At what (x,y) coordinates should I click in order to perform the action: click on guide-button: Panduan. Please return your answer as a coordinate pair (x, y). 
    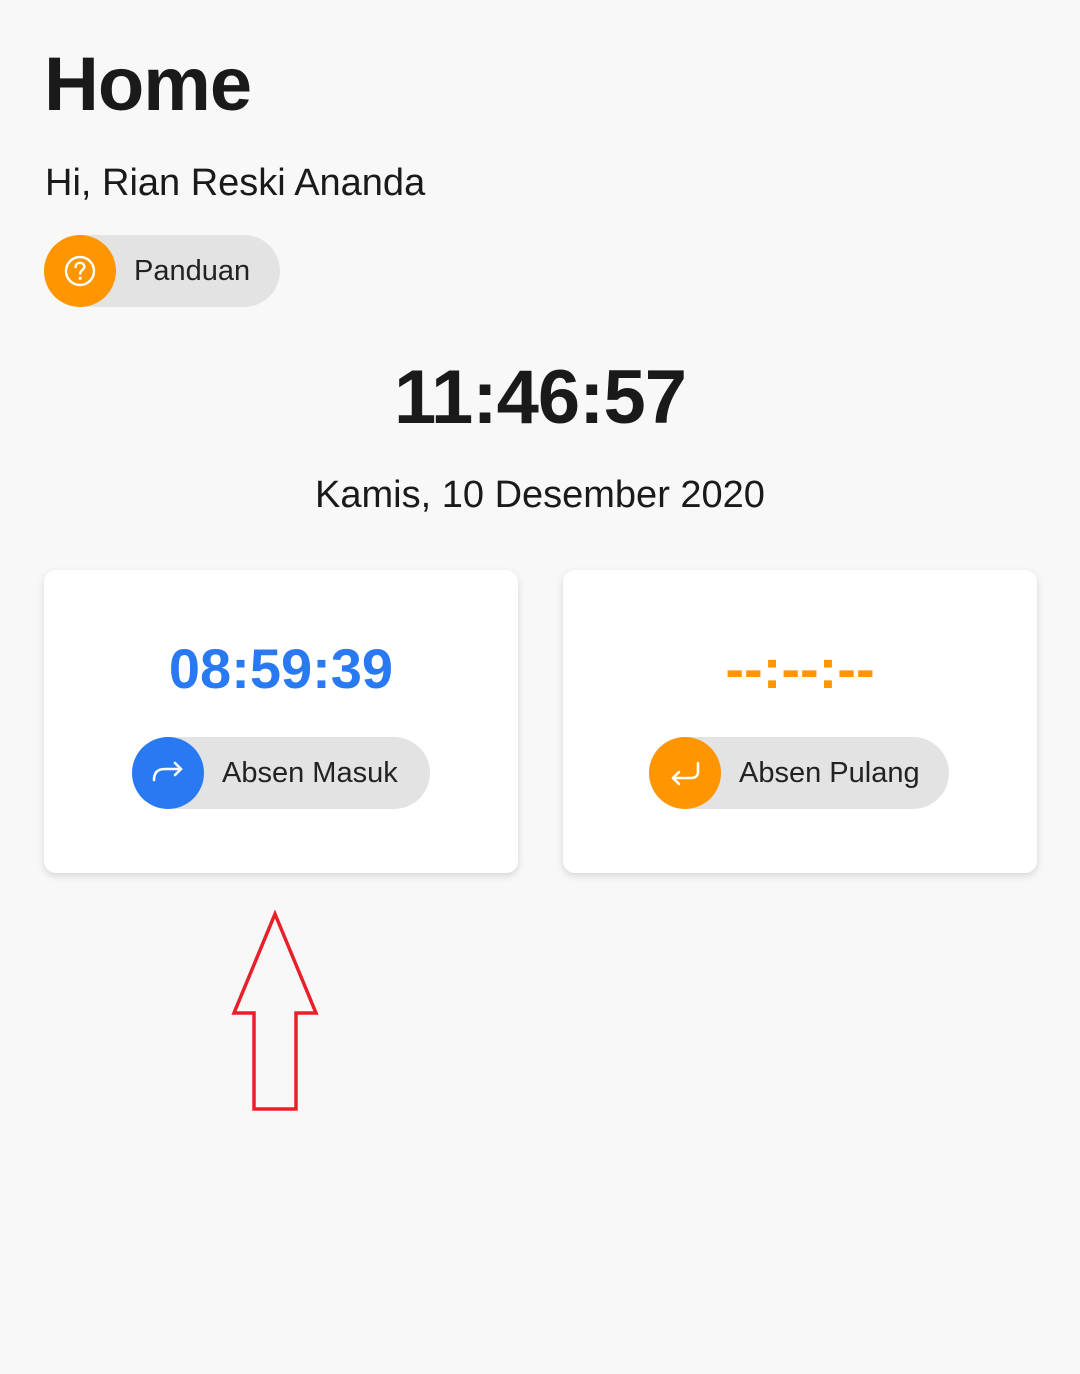
    Looking at the image, I should click on (162, 271).